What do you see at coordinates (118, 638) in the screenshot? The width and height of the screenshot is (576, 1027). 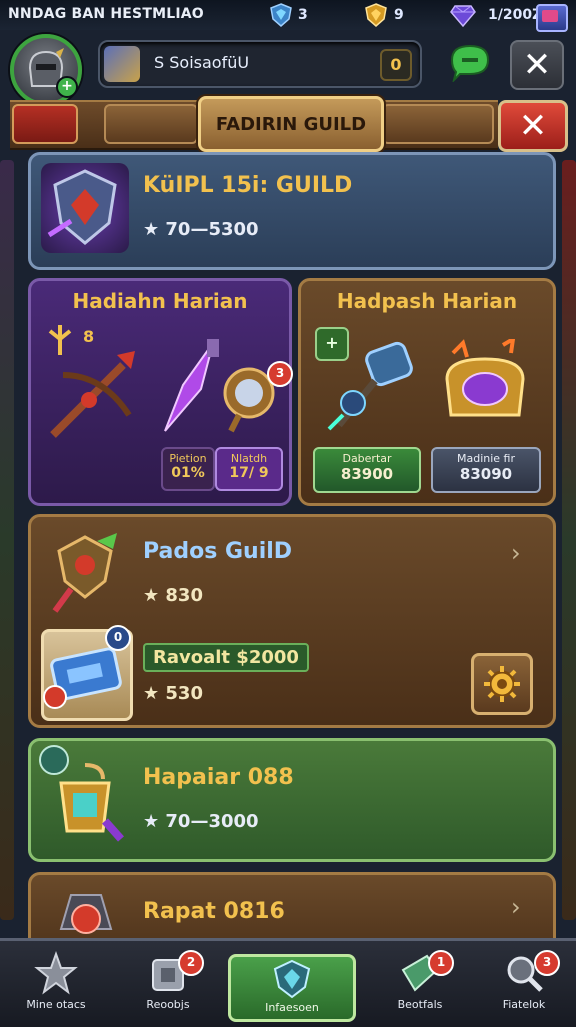 I see `ticket-badge: 0` at bounding box center [118, 638].